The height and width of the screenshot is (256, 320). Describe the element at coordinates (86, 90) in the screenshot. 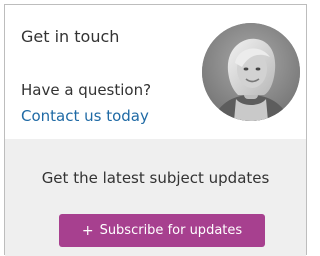

I see `contact-question: Have a question?` at that location.